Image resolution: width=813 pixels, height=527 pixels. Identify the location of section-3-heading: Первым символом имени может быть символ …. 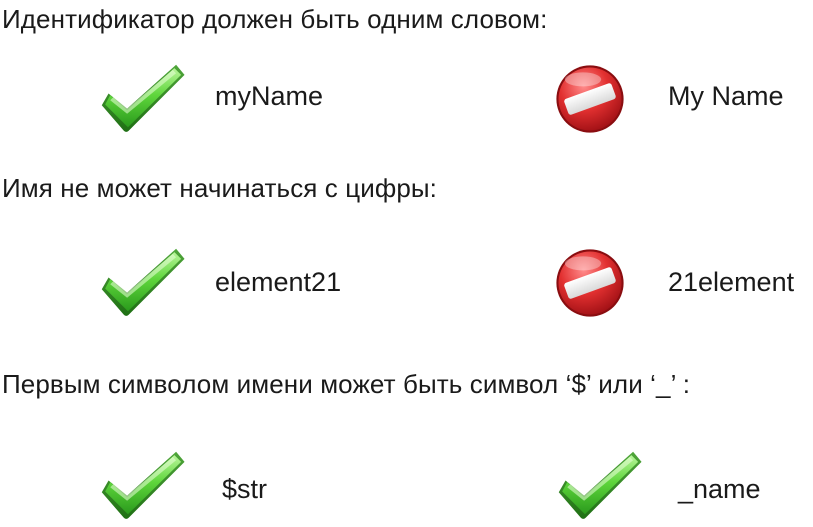
(346, 384).